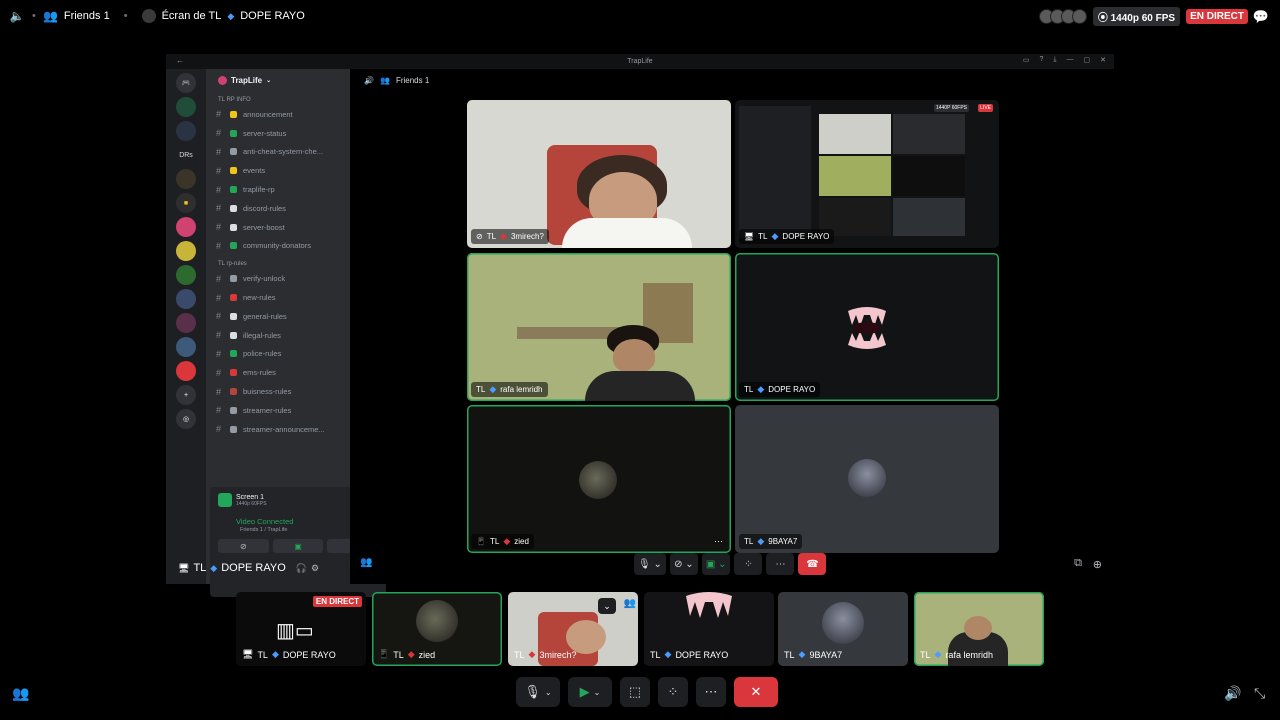 Image resolution: width=1280 pixels, height=720 pixels. What do you see at coordinates (1259, 693) in the screenshot?
I see `exit-fullscreen-icon: ⤡` at bounding box center [1259, 693].